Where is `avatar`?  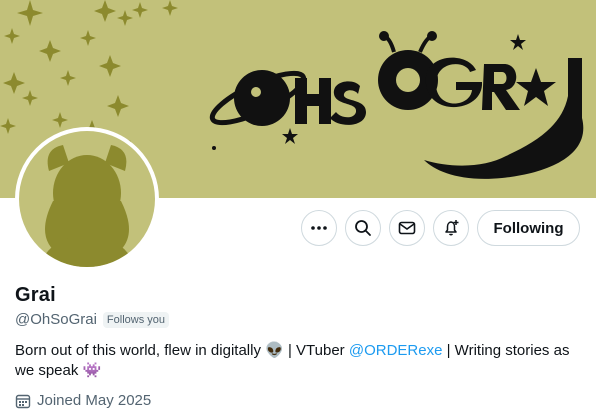
avatar is located at coordinates (87, 199).